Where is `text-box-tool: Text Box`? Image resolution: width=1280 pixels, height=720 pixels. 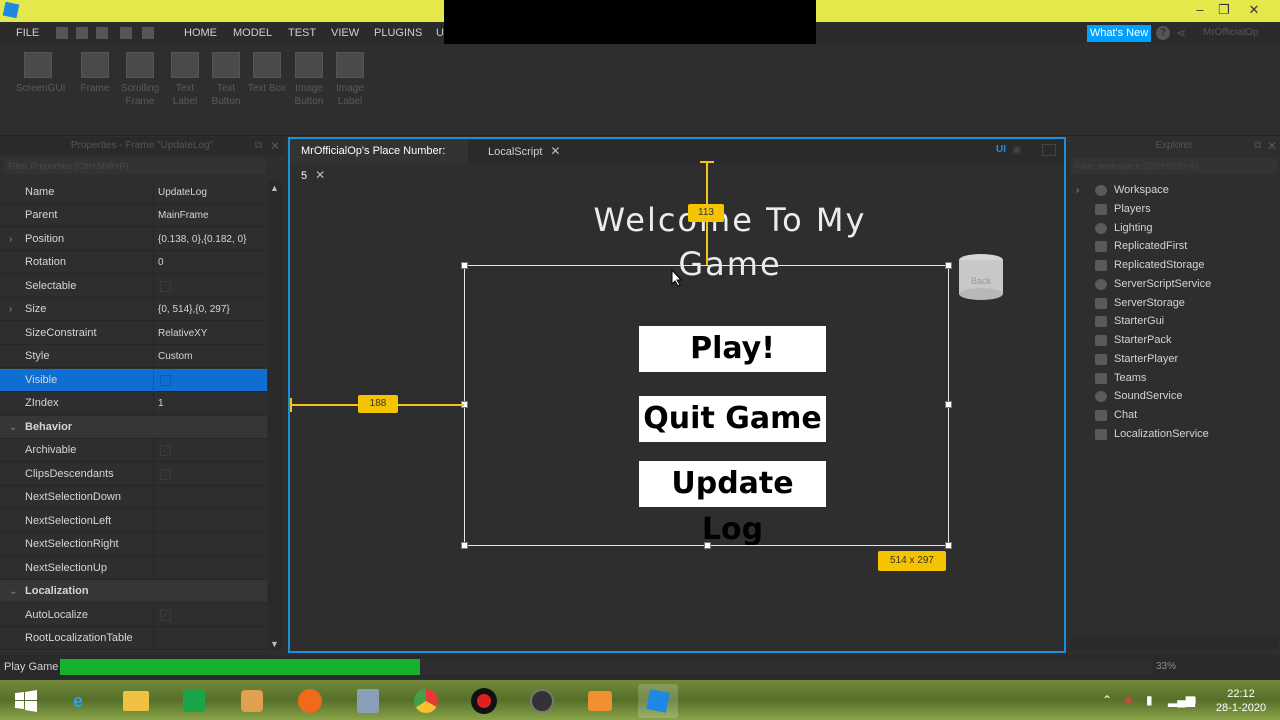
text-box-tool: Text Box is located at coordinates (267, 73).